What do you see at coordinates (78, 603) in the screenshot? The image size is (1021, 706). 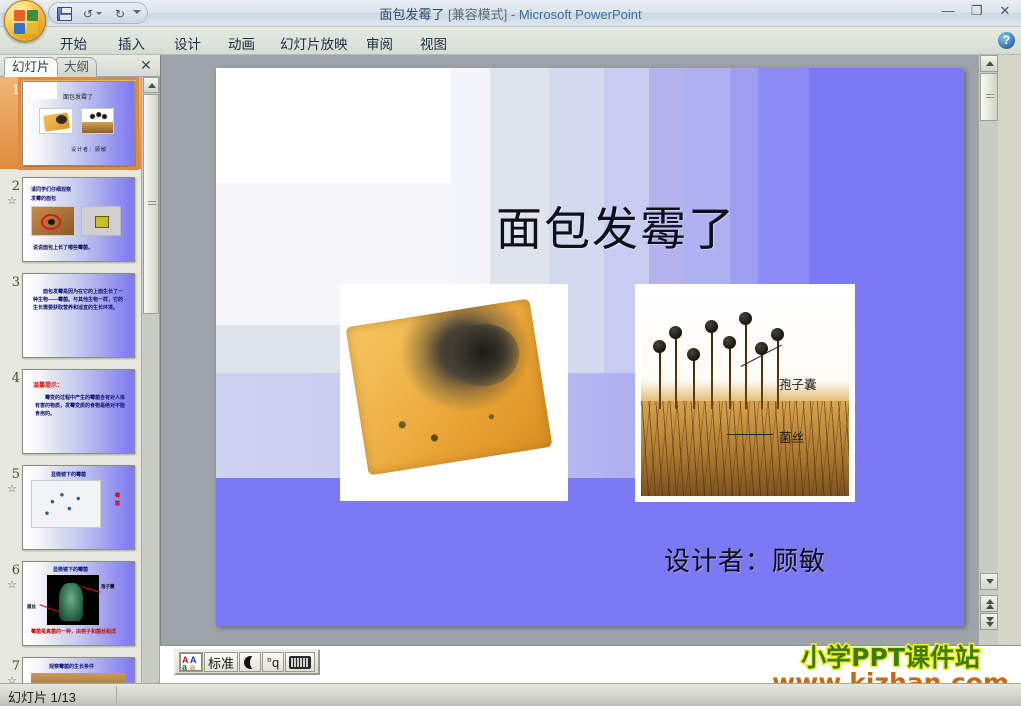 I see `thumbnail-preview-6: 显微镜下的霉菌 孢子囊 菌丝 霉菌是真菌的一种，由孢子和菌丝组成` at bounding box center [78, 603].